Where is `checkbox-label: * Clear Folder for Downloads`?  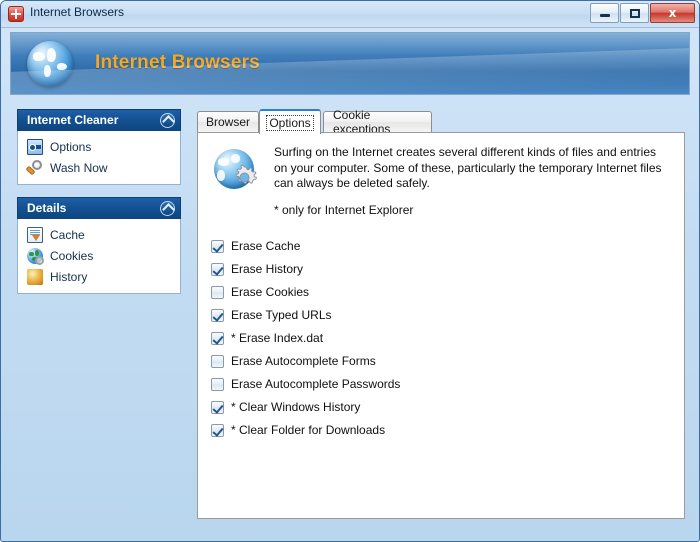 checkbox-label: * Clear Folder for Downloads is located at coordinates (308, 430).